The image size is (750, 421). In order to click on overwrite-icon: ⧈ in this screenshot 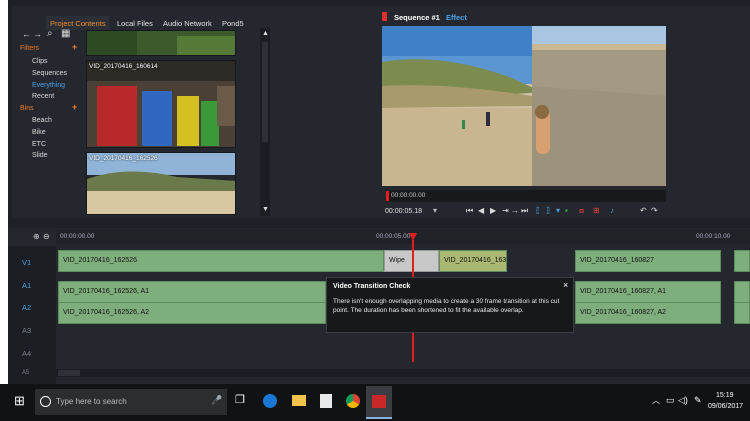, I will do `click(581, 211)`.